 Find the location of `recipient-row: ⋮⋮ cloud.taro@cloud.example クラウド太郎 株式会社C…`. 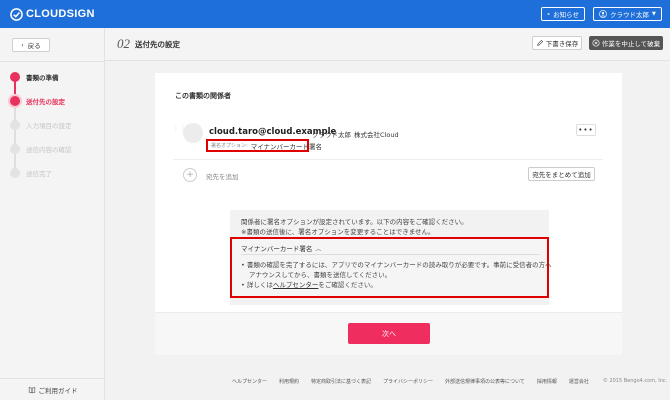

recipient-row: ⋮⋮ cloud.taro@cloud.example クラウド太郎 株式会社C… is located at coordinates (388, 139).